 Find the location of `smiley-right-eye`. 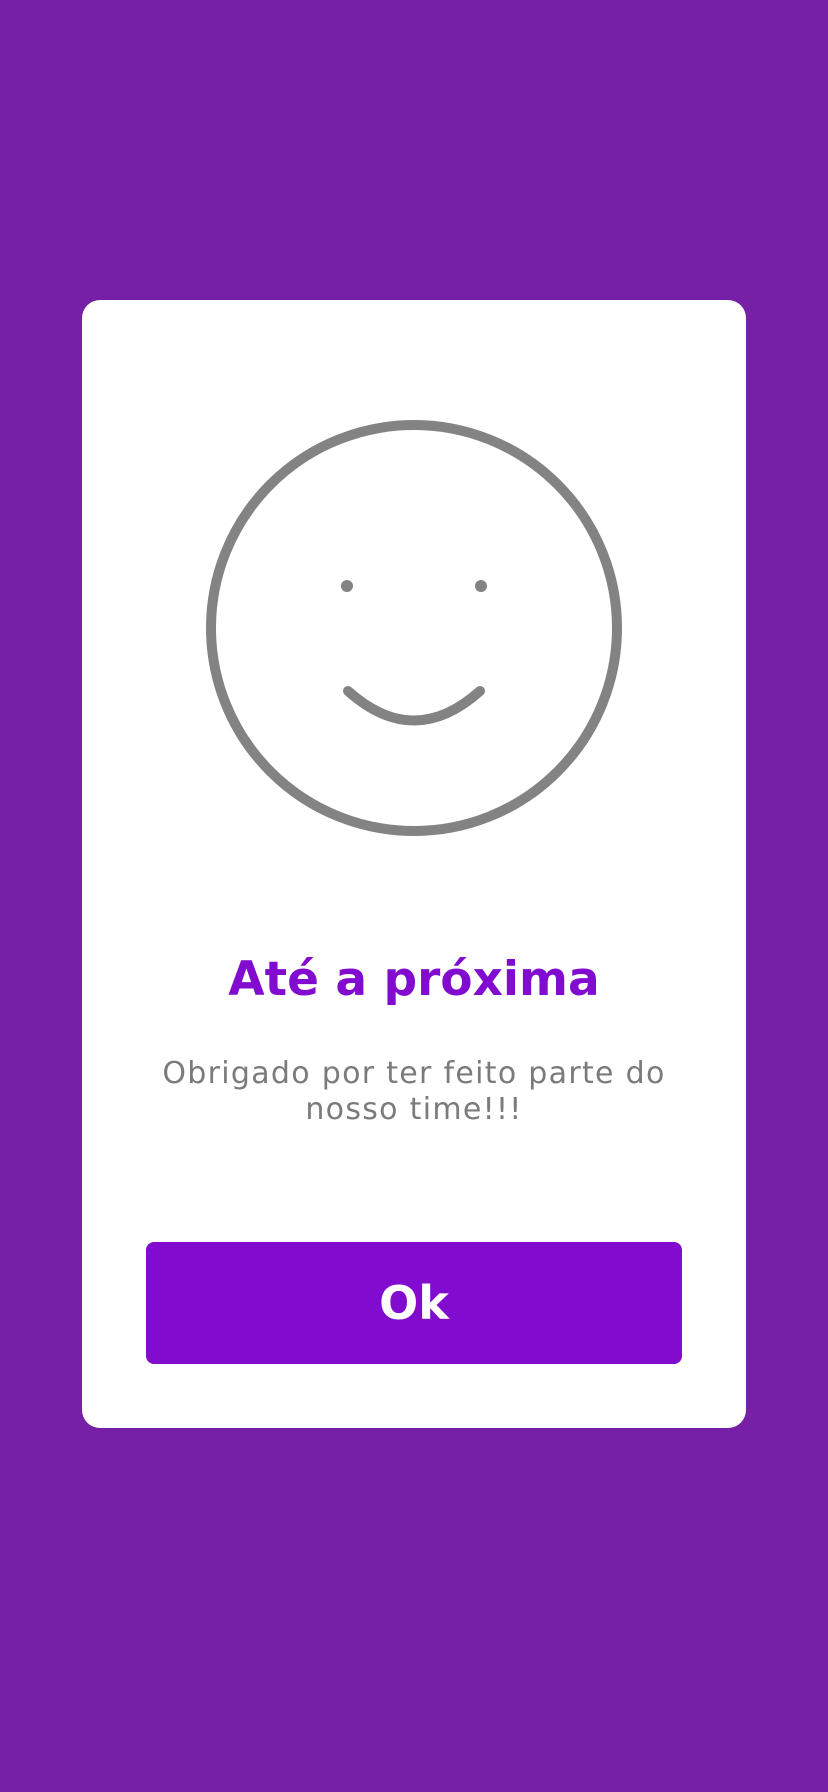

smiley-right-eye is located at coordinates (481, 586).